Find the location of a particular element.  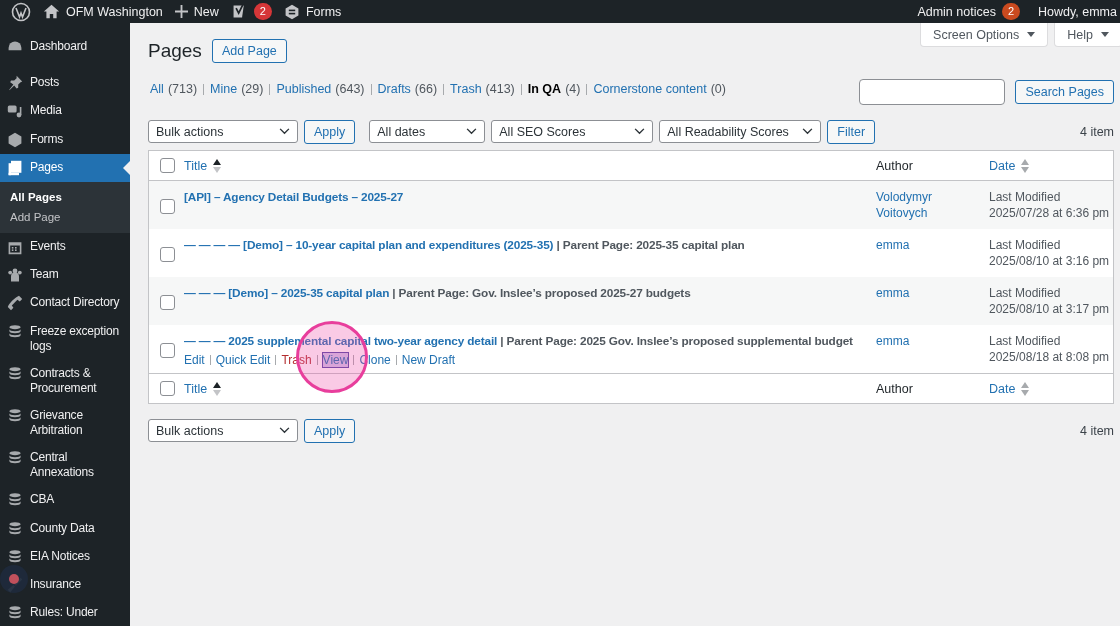

sidebar-item: Grievance Arbitration is located at coordinates (65, 423).